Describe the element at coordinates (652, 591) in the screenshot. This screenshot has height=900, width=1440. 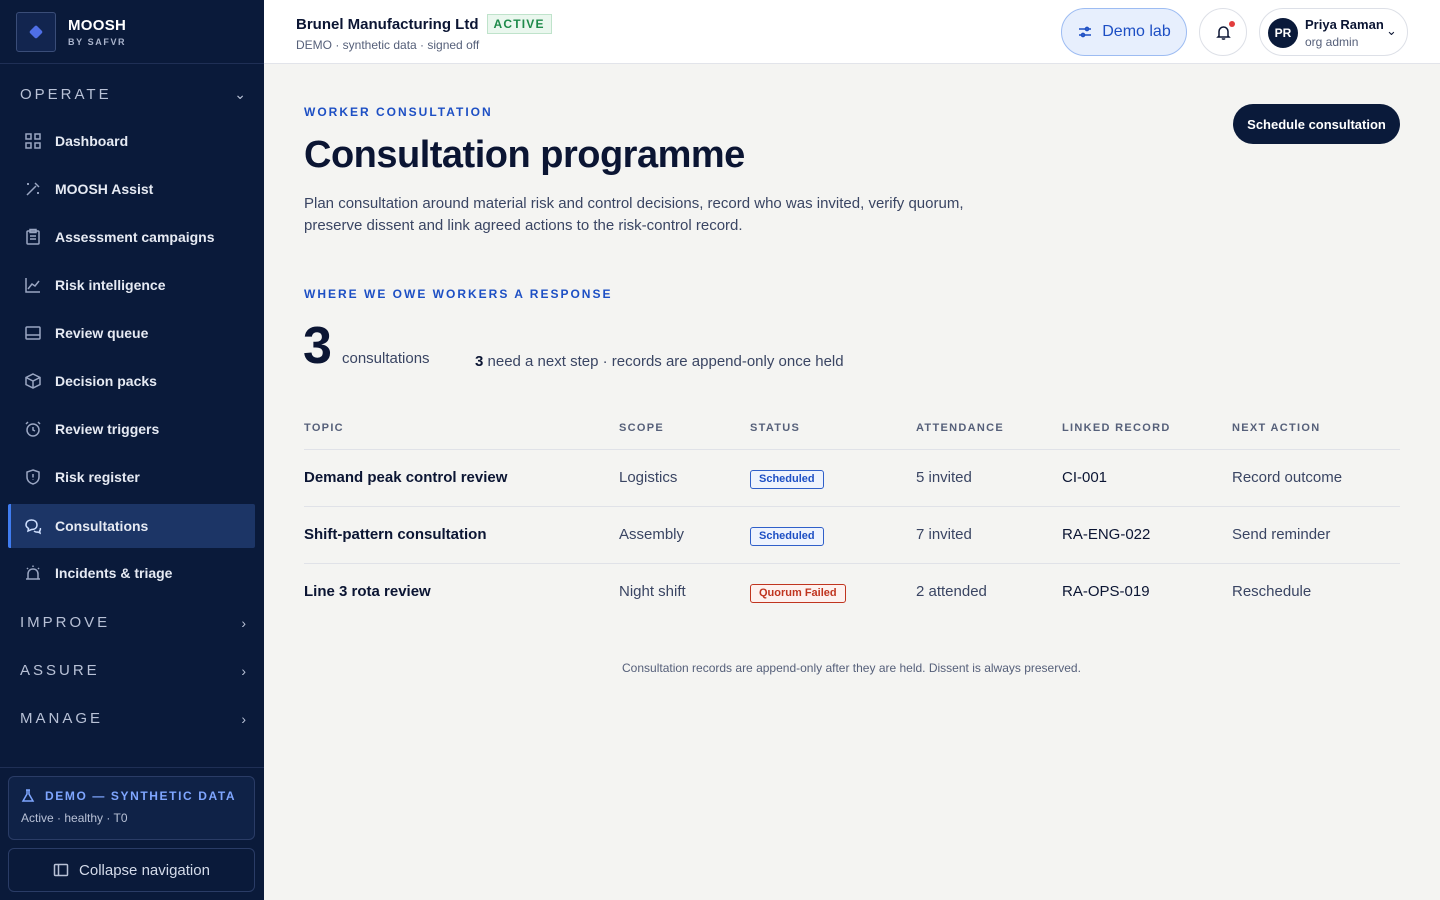
I see `scope-cell: Night shift` at that location.